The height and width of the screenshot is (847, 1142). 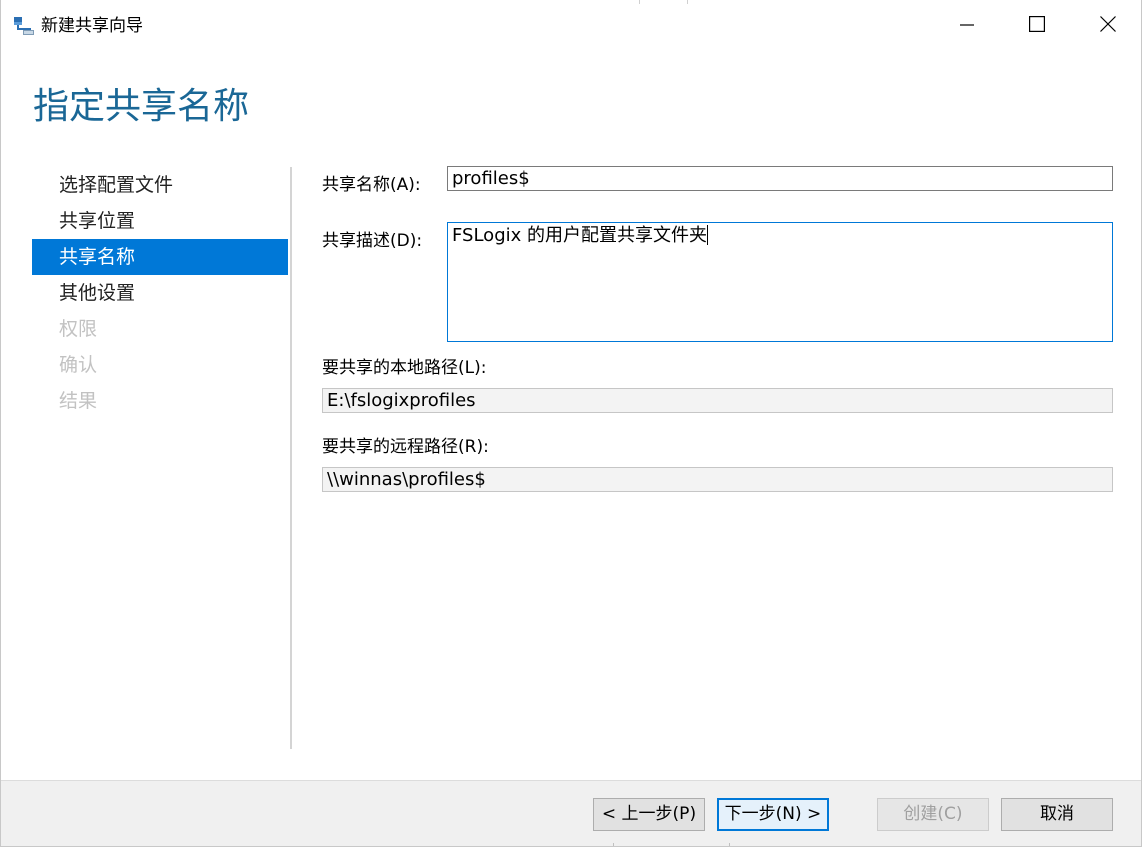 What do you see at coordinates (92, 26) in the screenshot?
I see `window-title: 新建共享向导` at bounding box center [92, 26].